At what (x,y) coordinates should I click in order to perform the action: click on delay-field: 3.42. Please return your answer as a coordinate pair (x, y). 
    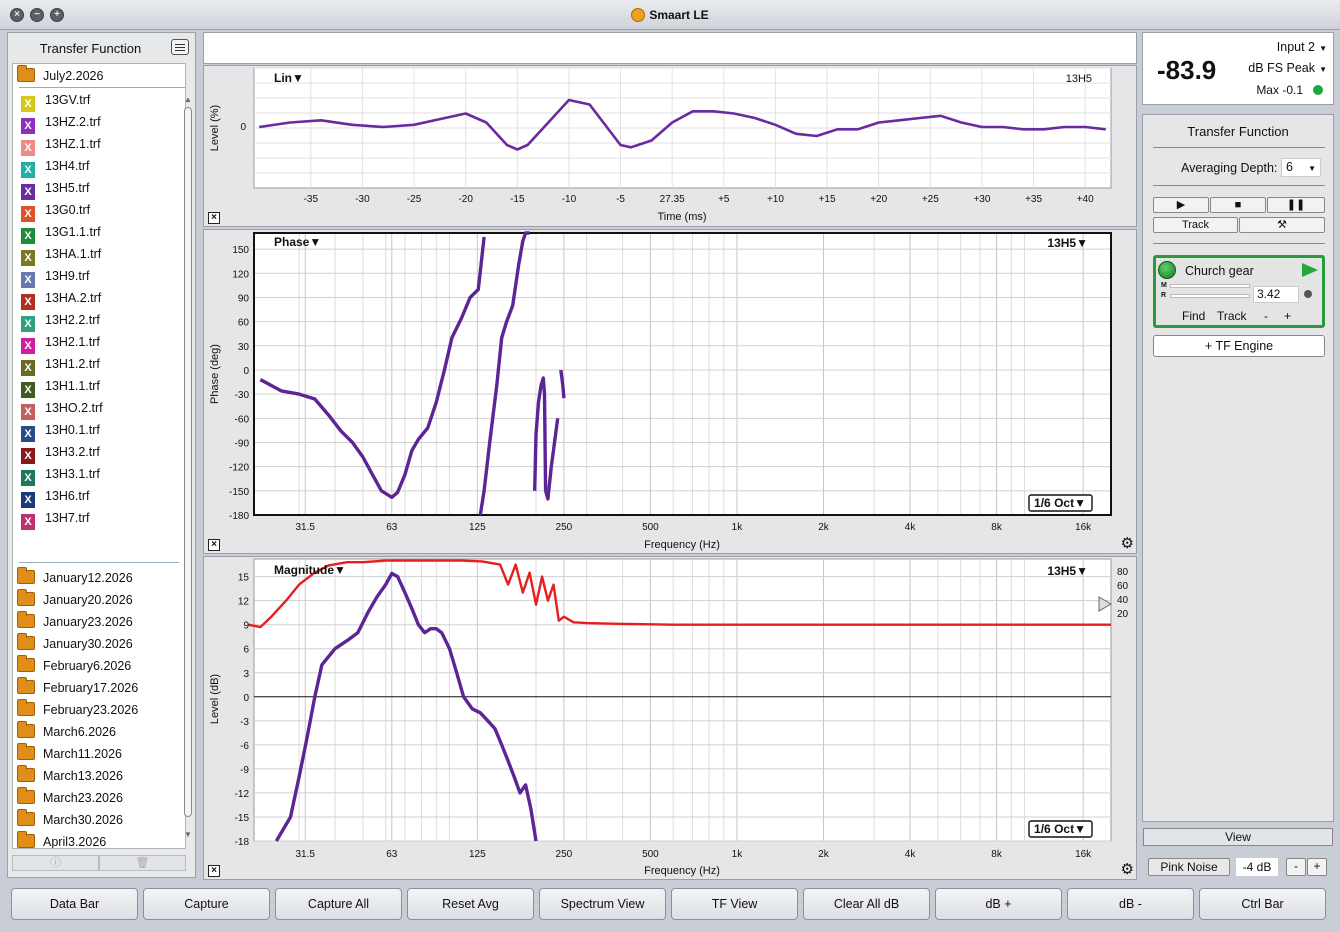
    Looking at the image, I should click on (1276, 294).